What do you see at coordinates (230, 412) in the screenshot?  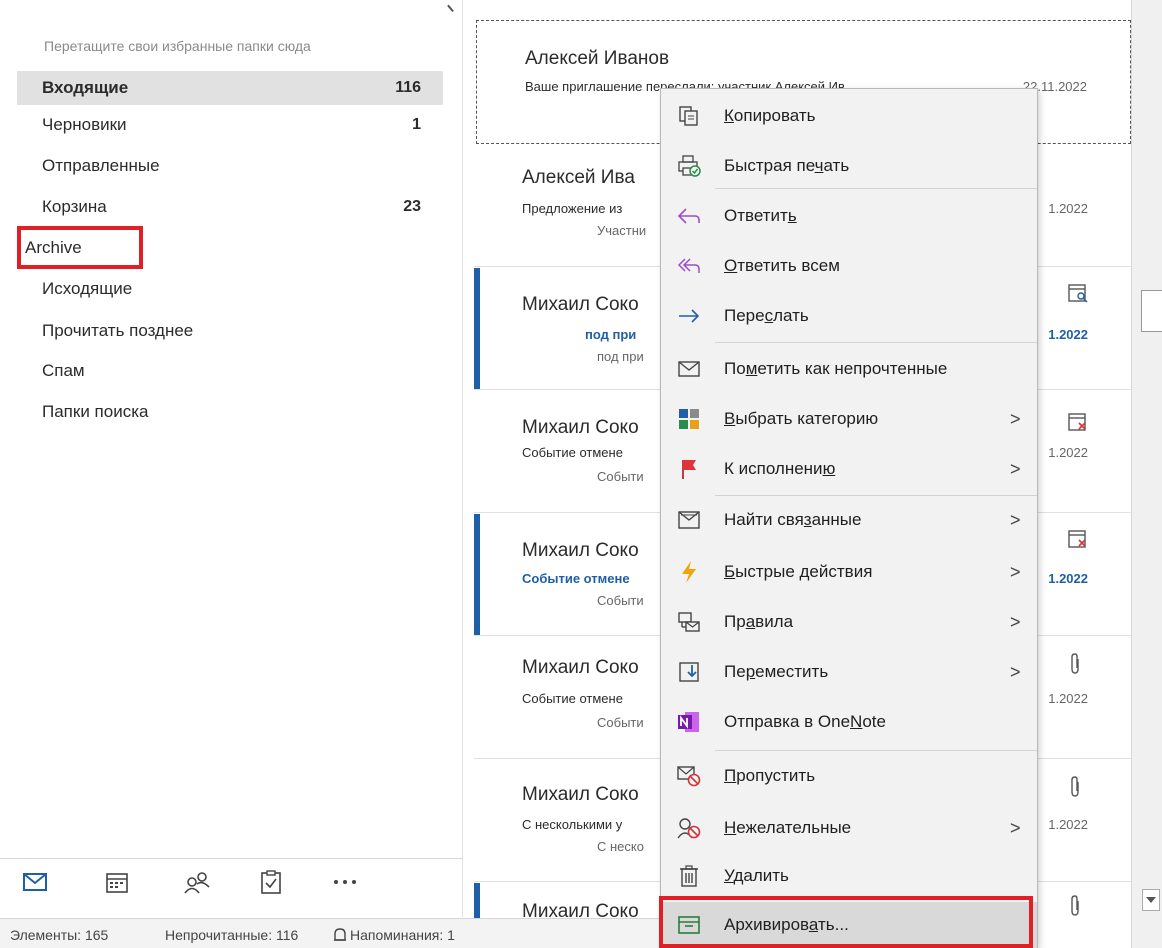 I see `folder-search-folders: Папки поиска` at bounding box center [230, 412].